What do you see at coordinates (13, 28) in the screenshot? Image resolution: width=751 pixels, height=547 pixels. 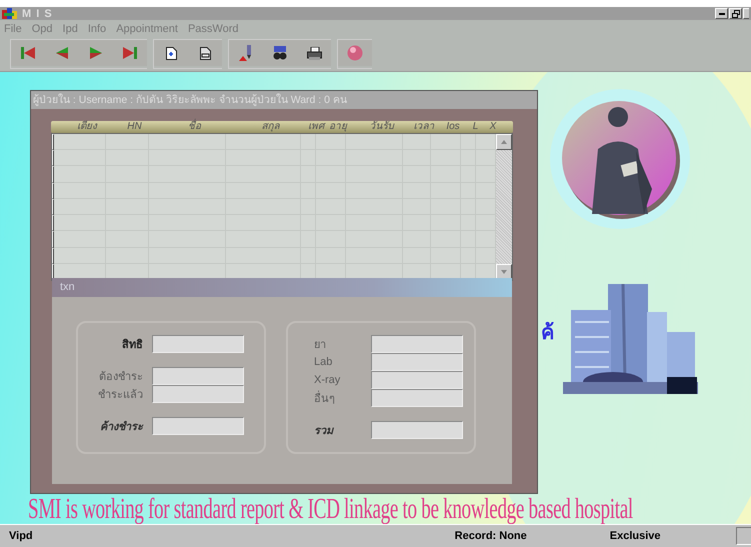 I see `menu-item: File` at bounding box center [13, 28].